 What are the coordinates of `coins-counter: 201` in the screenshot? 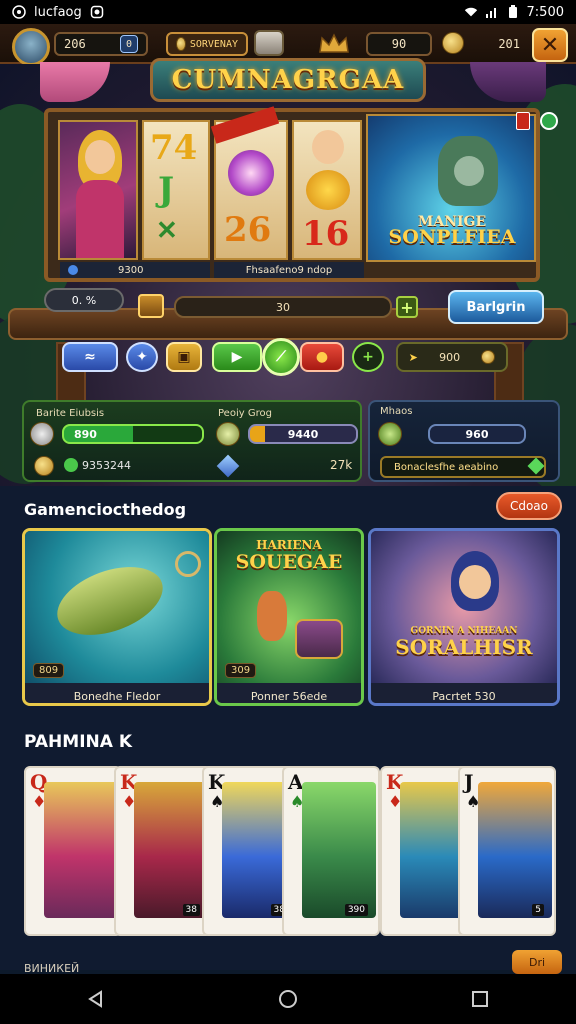 It's located at (499, 44).